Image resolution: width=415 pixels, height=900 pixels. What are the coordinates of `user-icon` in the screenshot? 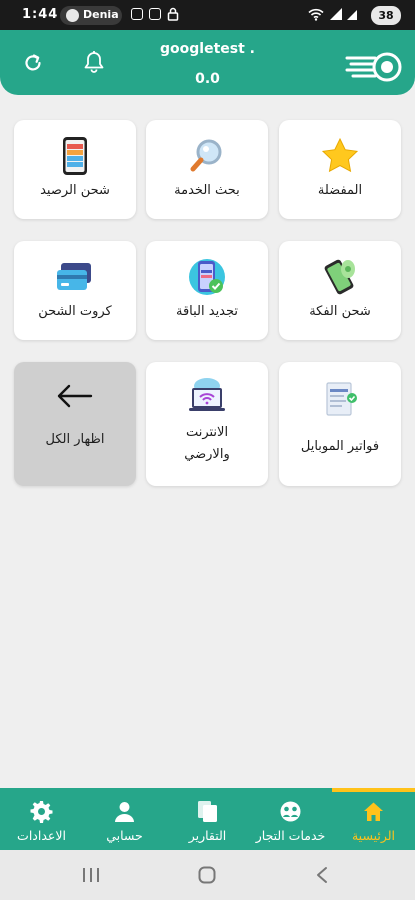 It's located at (124, 811).